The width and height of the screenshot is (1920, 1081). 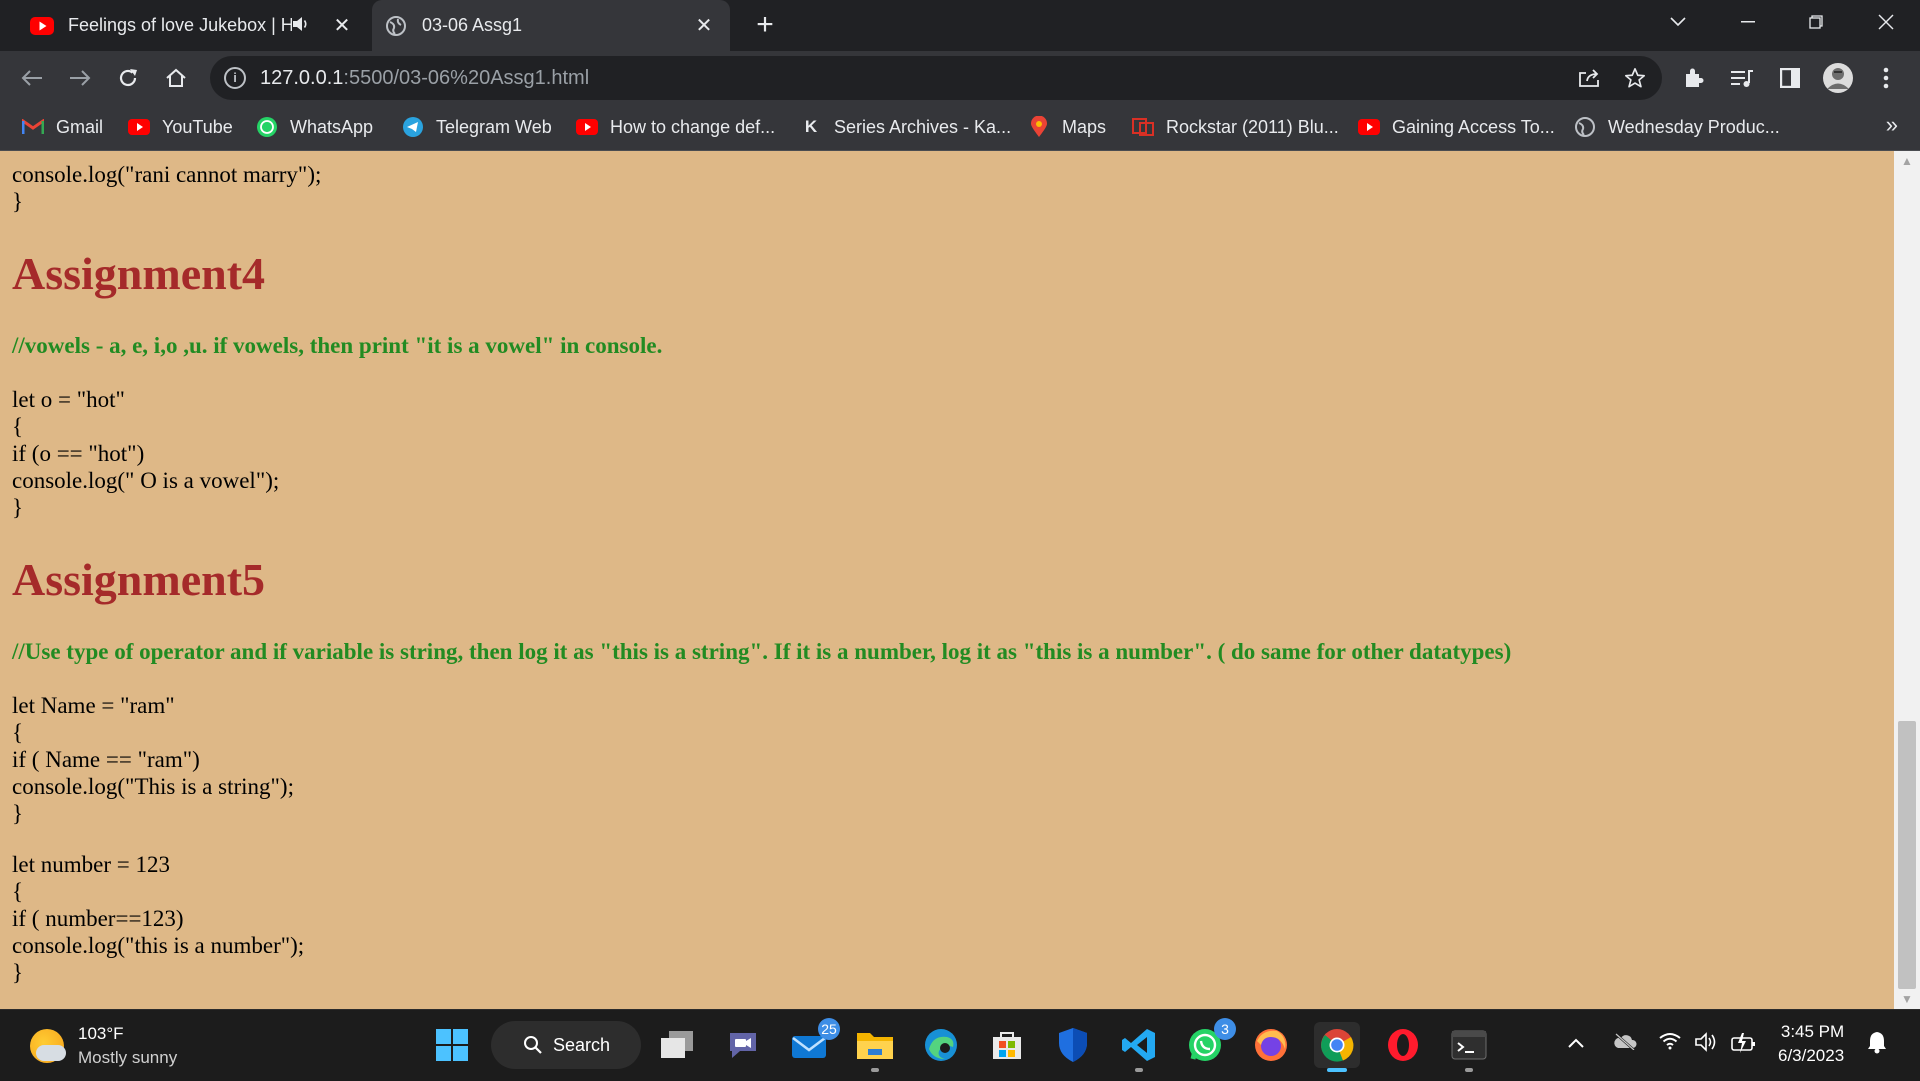 What do you see at coordinates (494, 126) in the screenshot?
I see `bookmark-label: Telegram Web` at bounding box center [494, 126].